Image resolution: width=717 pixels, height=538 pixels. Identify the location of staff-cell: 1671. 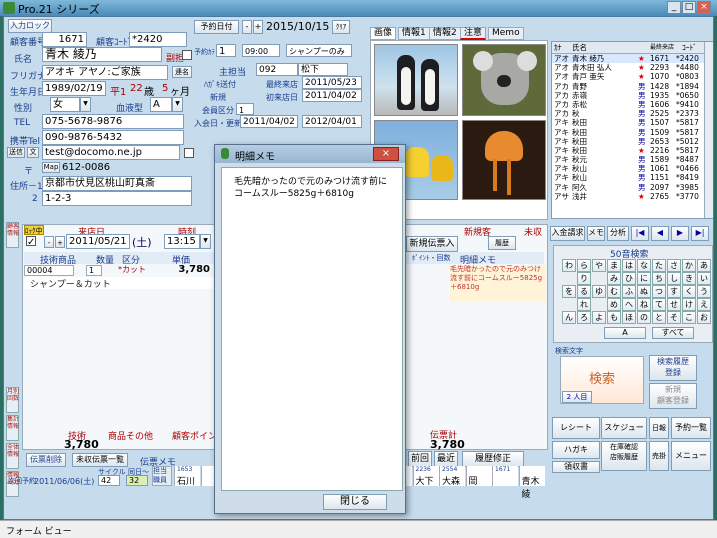
(505, 476).